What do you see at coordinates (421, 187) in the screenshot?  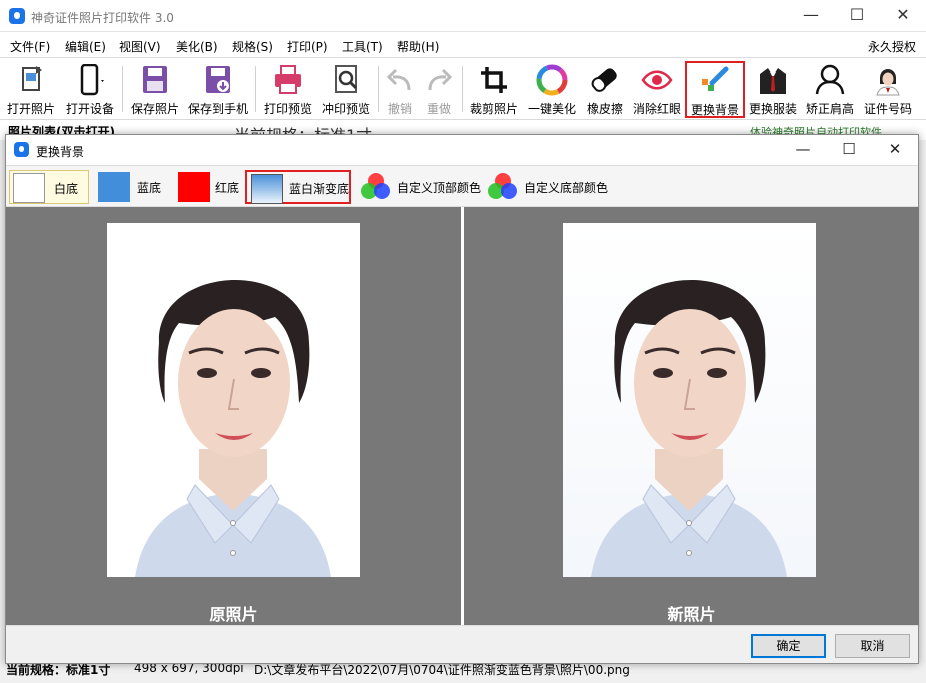 I see `custom-top-color-option: 自定义顶部颜色` at bounding box center [421, 187].